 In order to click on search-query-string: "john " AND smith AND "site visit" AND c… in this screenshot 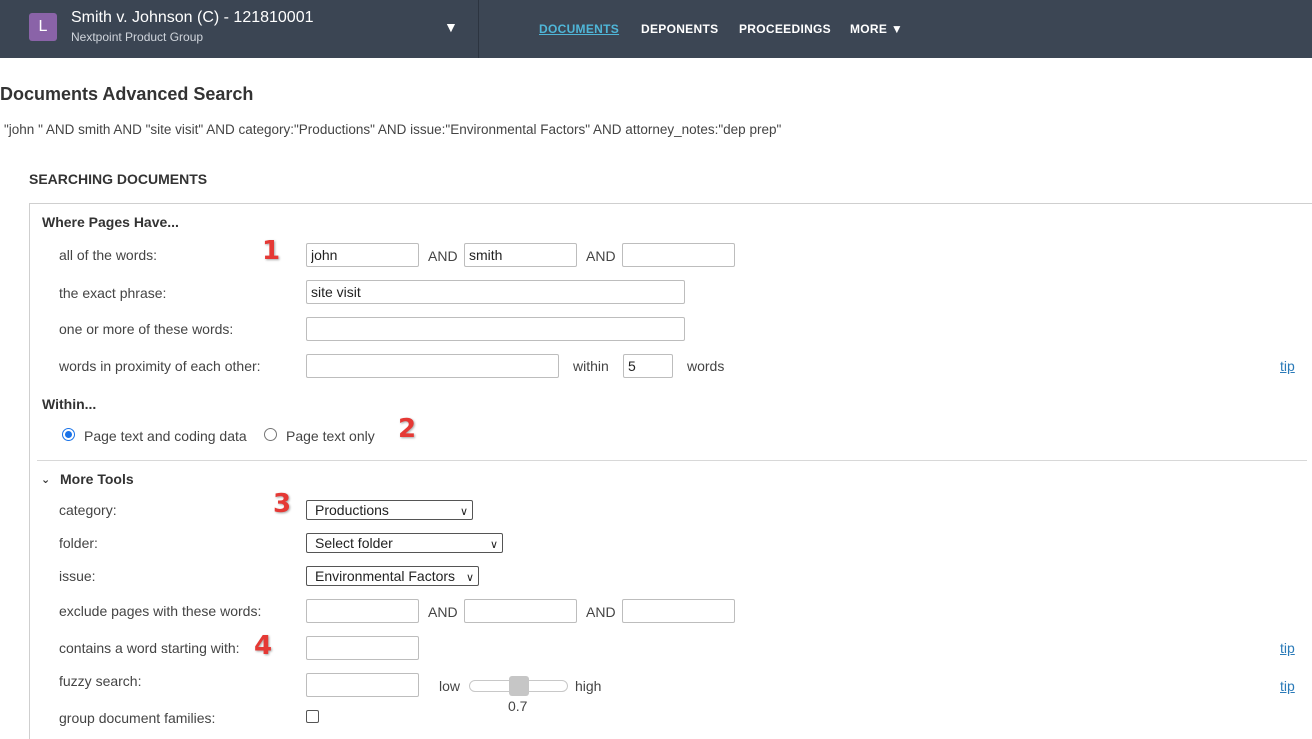, I will do `click(393, 129)`.